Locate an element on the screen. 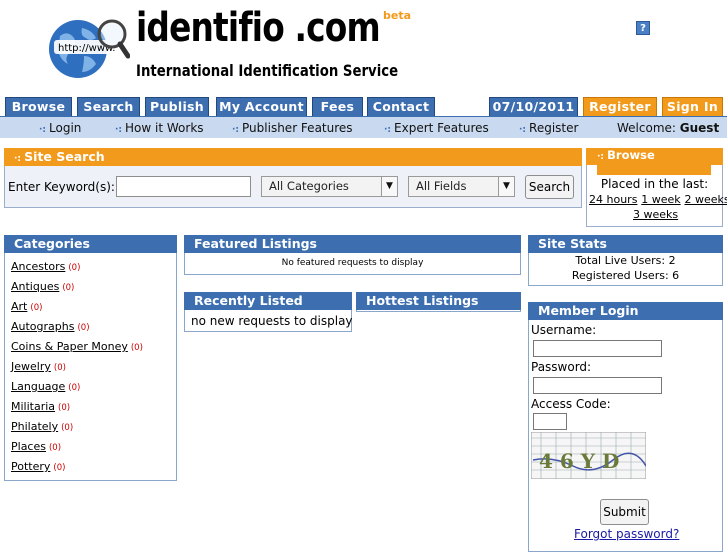  browse-requests-title-bg is located at coordinates (654, 168).